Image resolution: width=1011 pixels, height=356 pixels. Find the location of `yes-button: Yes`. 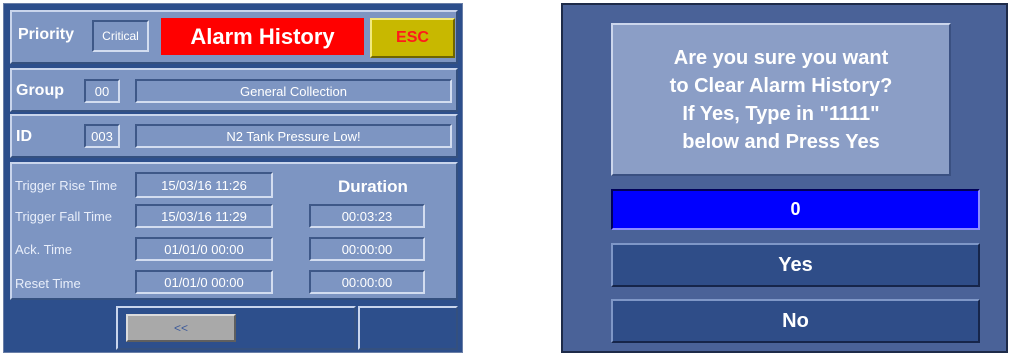

yes-button: Yes is located at coordinates (795, 265).